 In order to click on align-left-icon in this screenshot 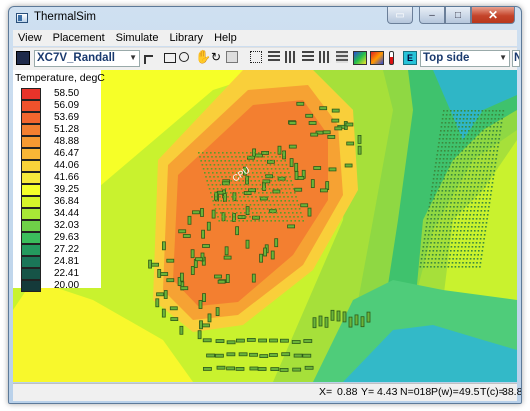, I will do `click(274, 57)`.